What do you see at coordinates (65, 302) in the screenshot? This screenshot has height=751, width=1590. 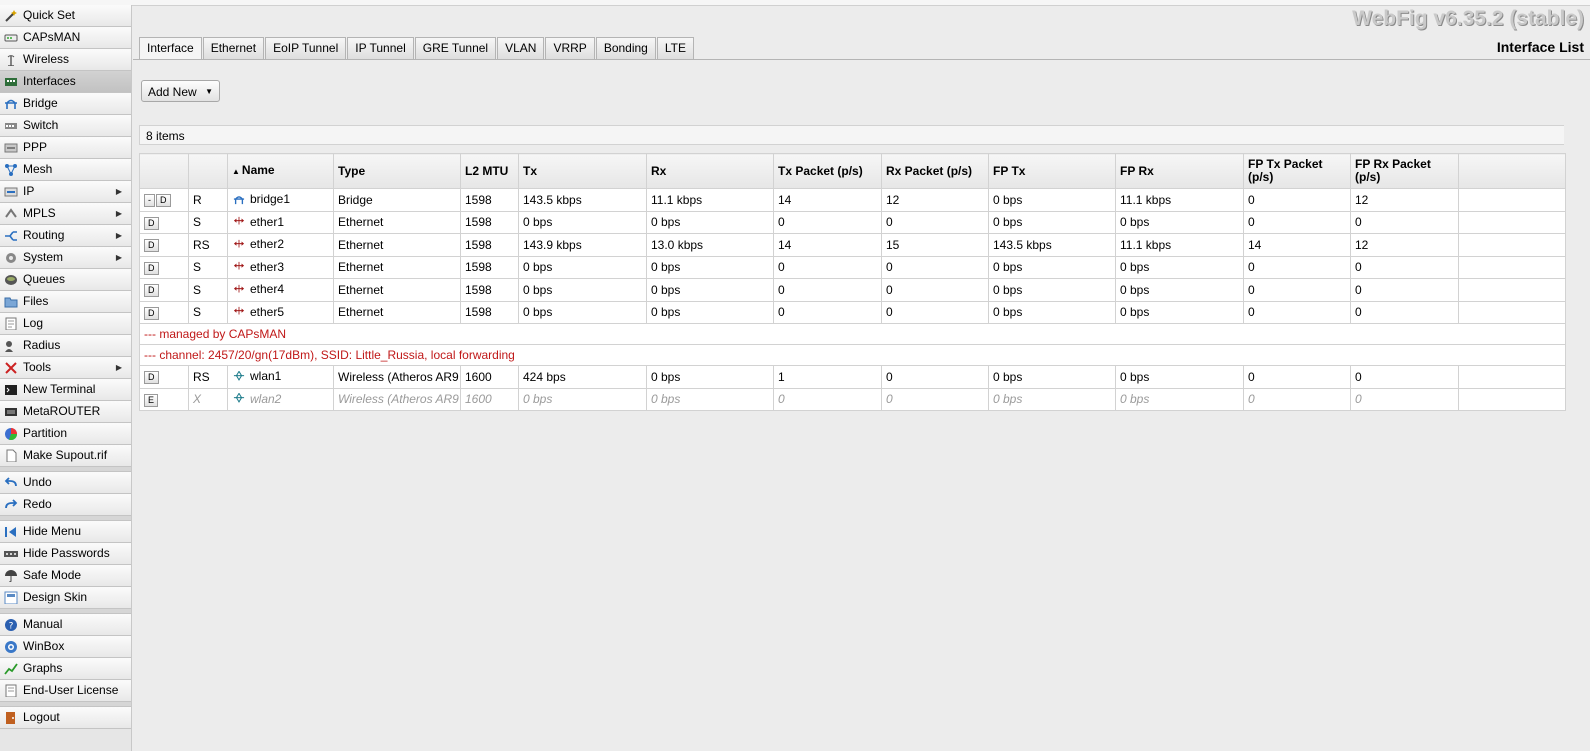 I see `sidebar-item-files: Files` at bounding box center [65, 302].